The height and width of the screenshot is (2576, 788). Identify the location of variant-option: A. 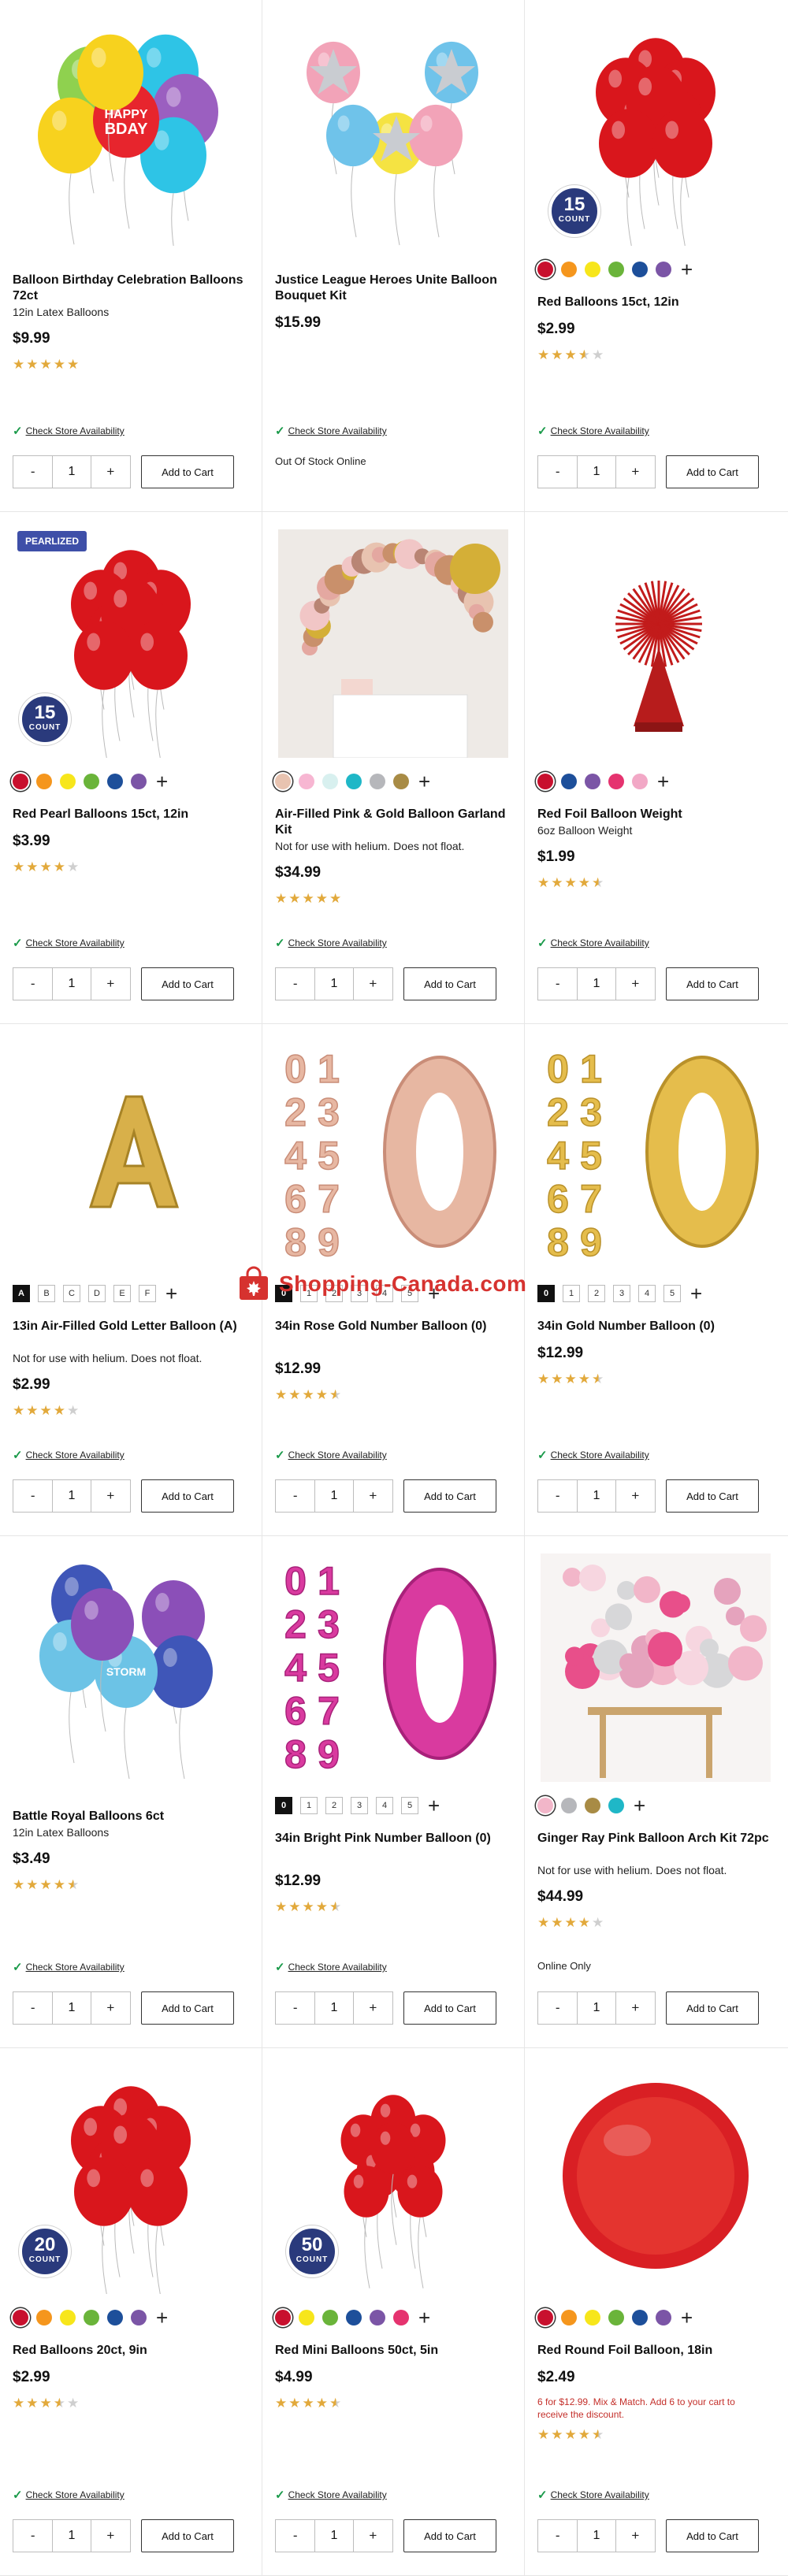
(21, 1293).